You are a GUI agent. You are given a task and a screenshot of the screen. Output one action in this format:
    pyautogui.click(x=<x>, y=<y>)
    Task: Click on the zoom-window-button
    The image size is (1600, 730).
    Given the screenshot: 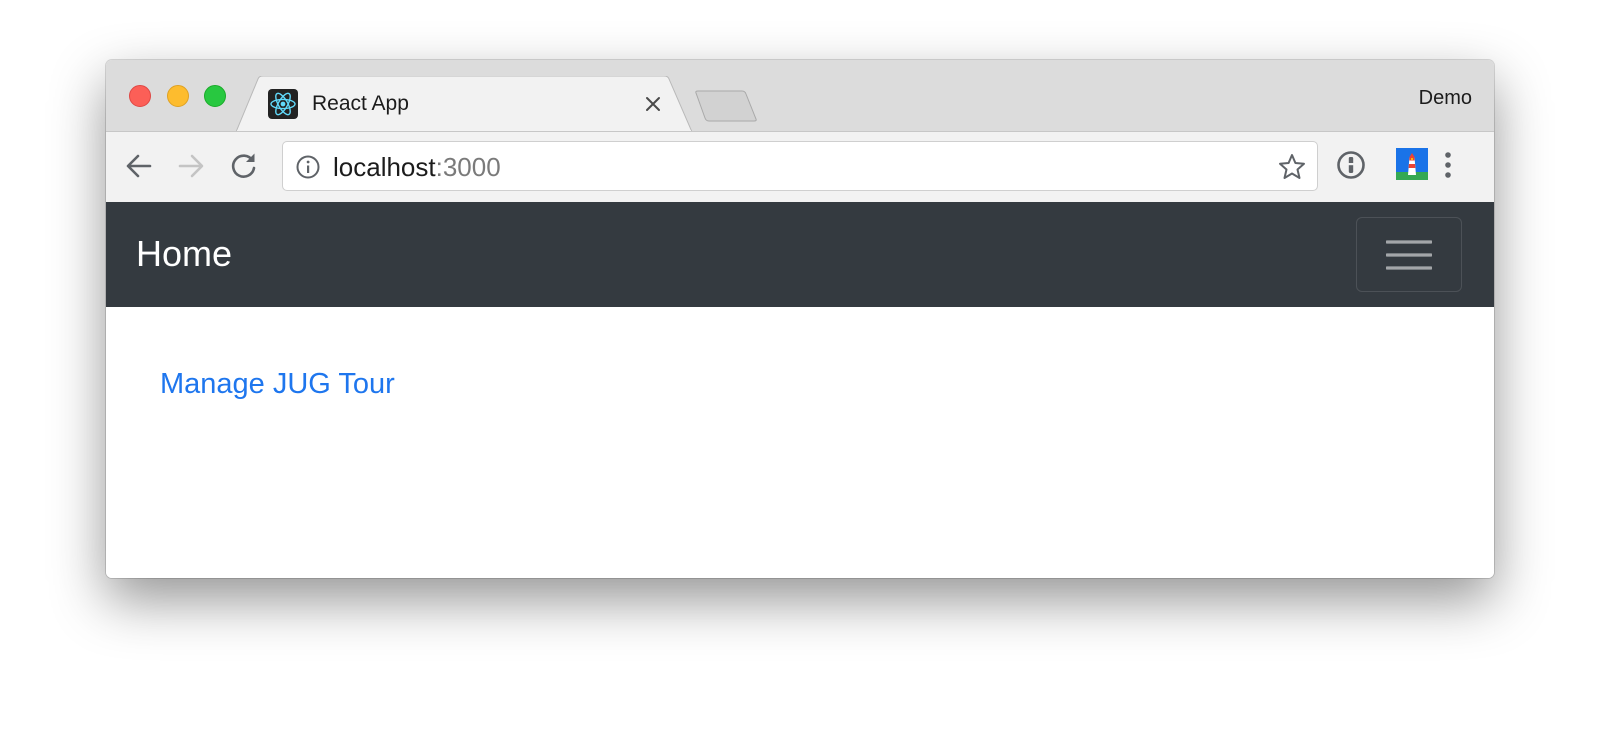 What is the action you would take?
    pyautogui.click(x=215, y=96)
    